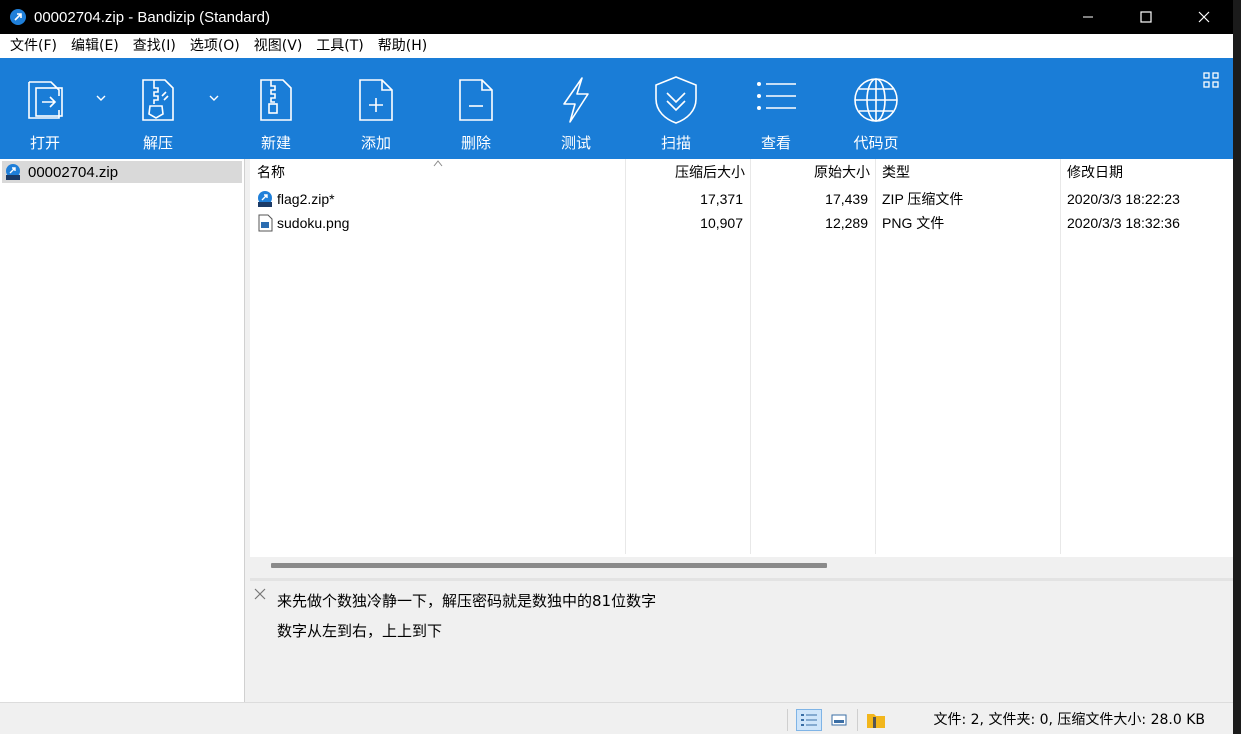 This screenshot has height=734, width=1241. I want to click on column-header-name: 名称, so click(271, 173).